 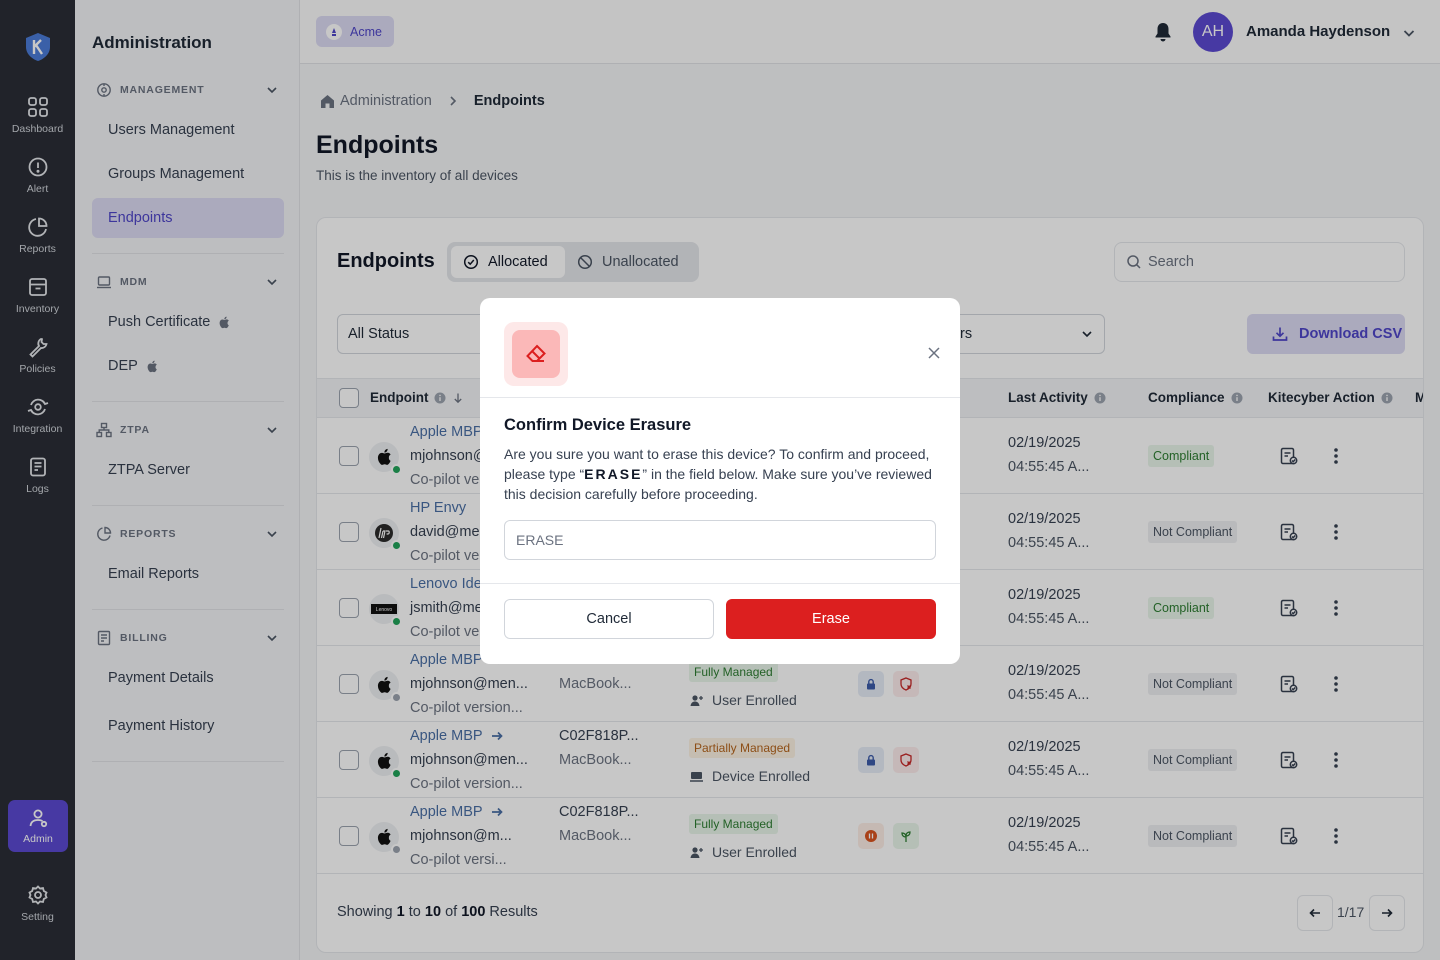 I want to click on dialog-title: Confirm Device Erasure, so click(x=598, y=425).